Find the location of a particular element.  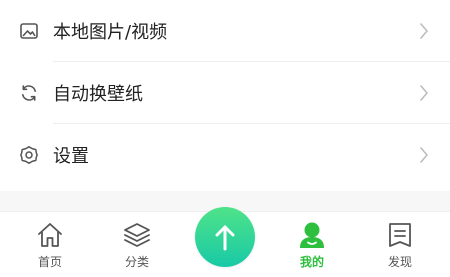

gear-icon is located at coordinates (29, 155).